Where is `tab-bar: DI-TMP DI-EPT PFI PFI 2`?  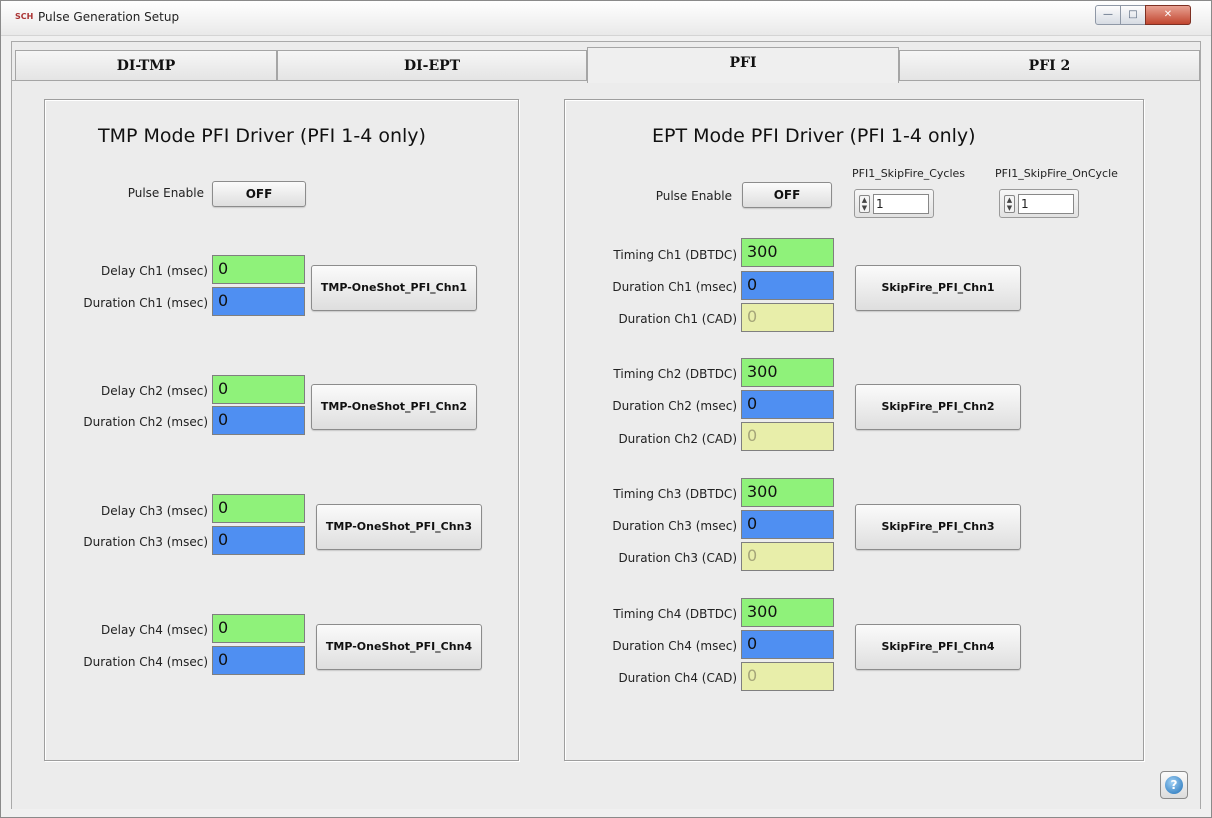 tab-bar: DI-TMP DI-EPT PFI PFI 2 is located at coordinates (606, 65).